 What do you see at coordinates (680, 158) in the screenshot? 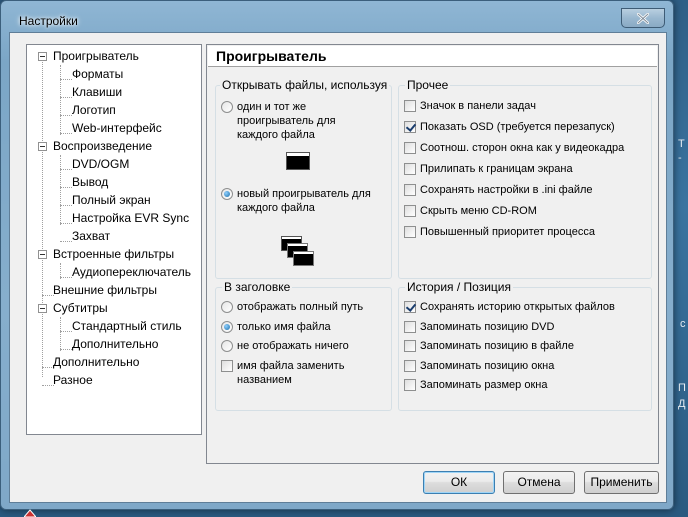
I see `desktop-fragment: -` at bounding box center [680, 158].